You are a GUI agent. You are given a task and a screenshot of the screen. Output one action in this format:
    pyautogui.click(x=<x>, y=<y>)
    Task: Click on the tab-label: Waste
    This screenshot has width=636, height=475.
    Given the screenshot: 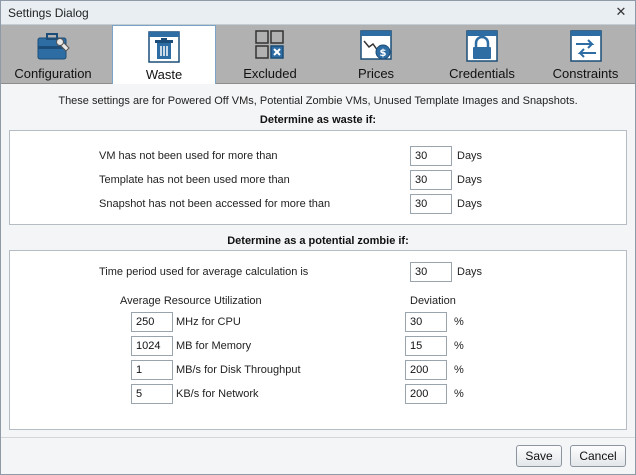 What is the action you would take?
    pyautogui.click(x=164, y=74)
    